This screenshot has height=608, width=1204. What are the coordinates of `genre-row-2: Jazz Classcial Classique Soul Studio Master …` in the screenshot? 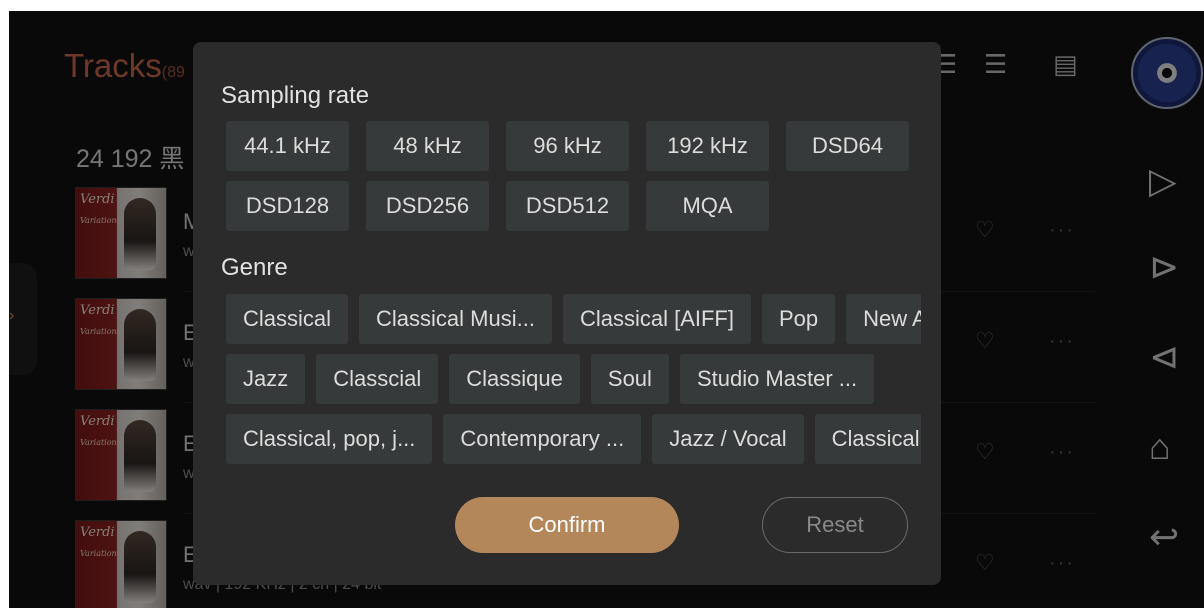 It's located at (573, 379).